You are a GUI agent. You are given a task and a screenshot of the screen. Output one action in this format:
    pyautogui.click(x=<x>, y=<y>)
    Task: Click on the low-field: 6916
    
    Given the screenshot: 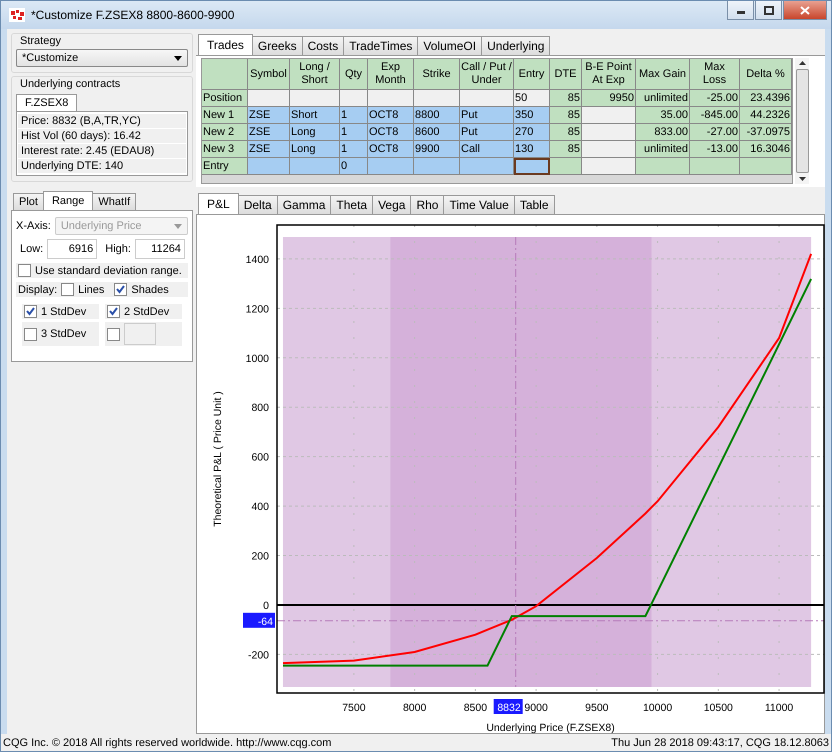 What is the action you would take?
    pyautogui.click(x=72, y=249)
    